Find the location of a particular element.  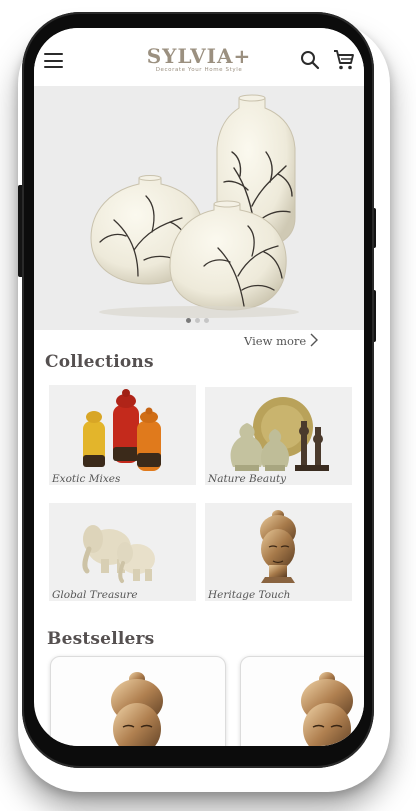

collection-card-global-treasure: Global Treasure is located at coordinates (122, 552).